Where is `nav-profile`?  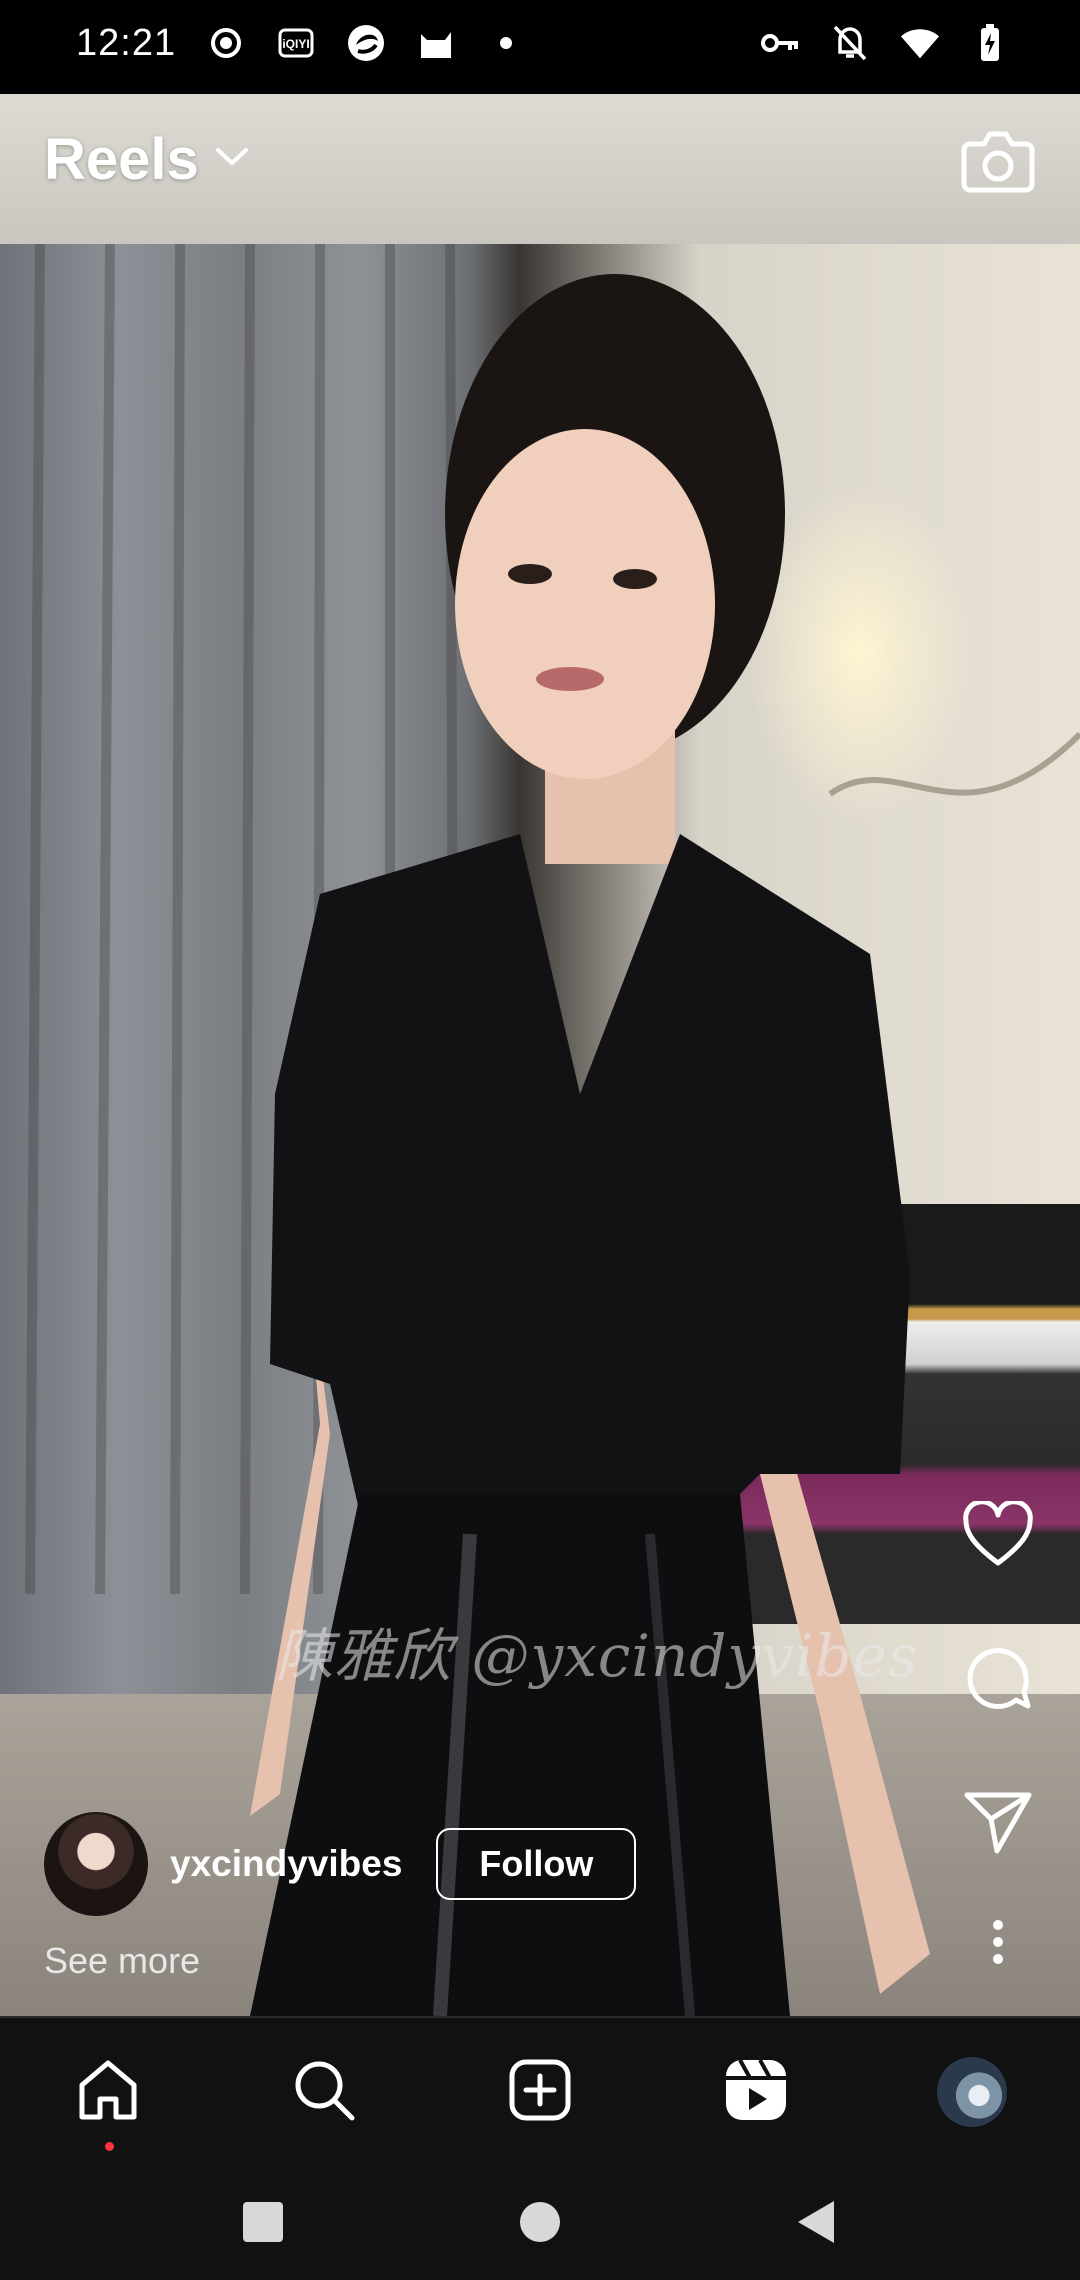 nav-profile is located at coordinates (972, 2092).